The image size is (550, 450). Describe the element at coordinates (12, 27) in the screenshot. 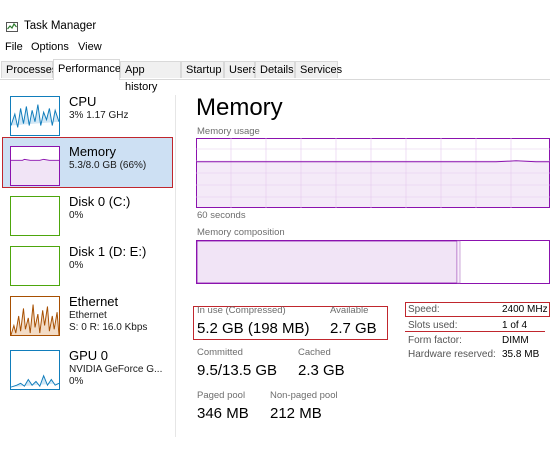

I see `task-manager-icon` at that location.